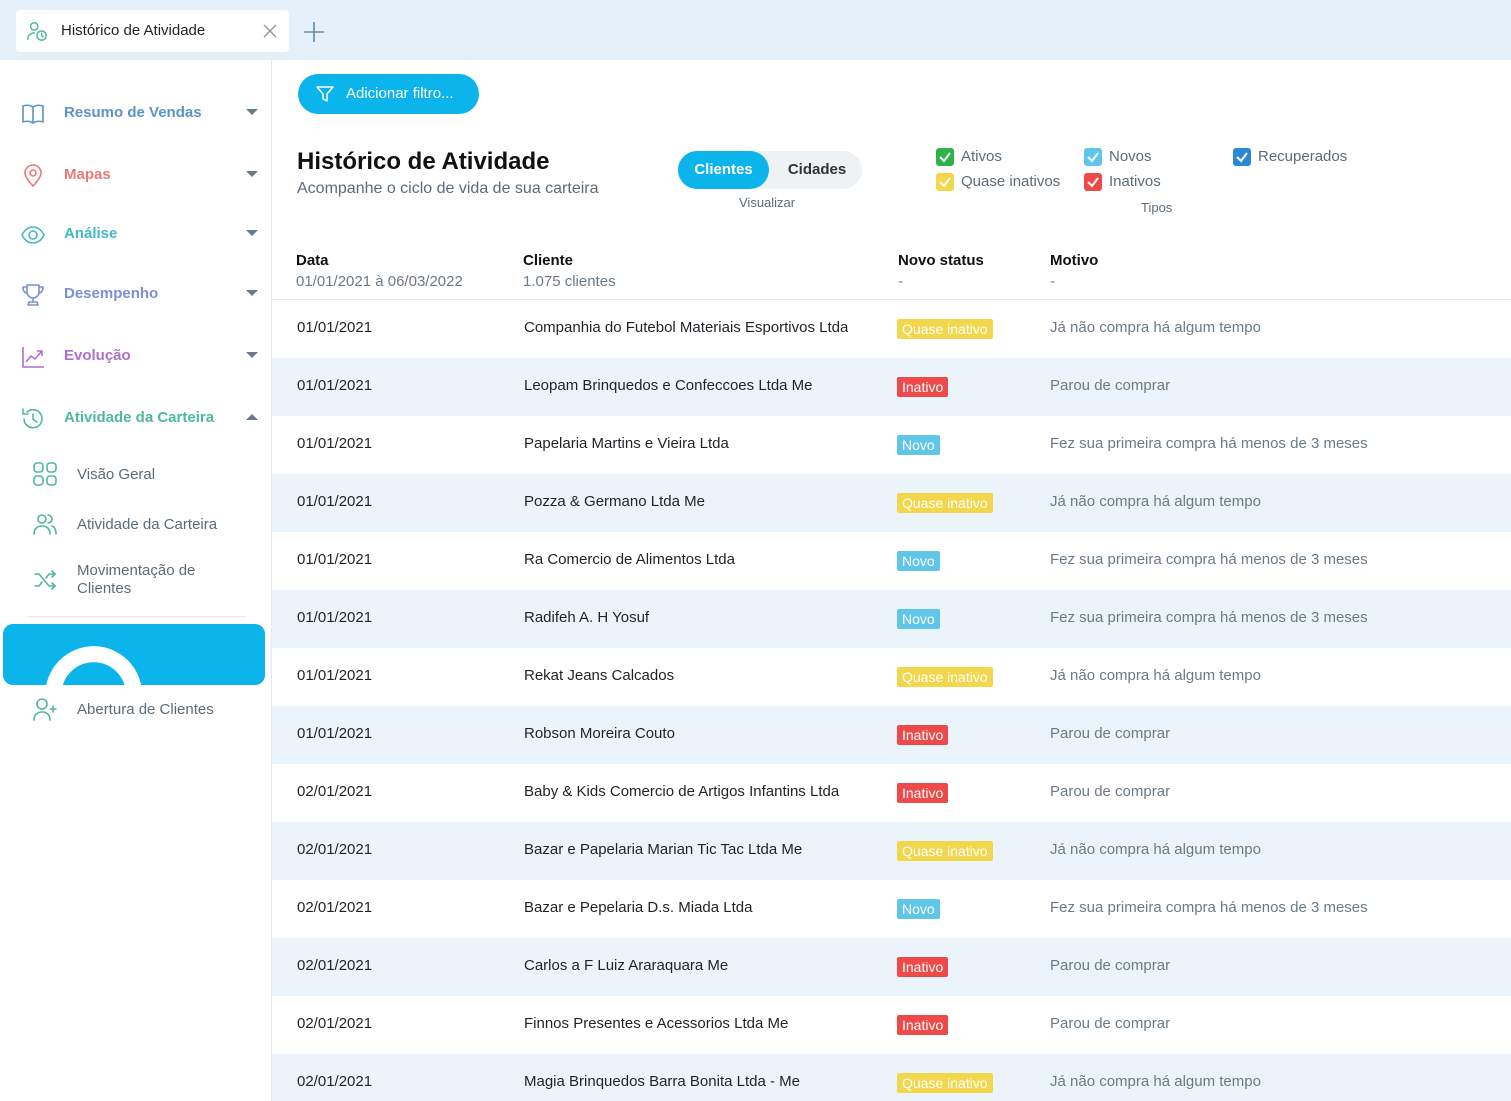  What do you see at coordinates (152, 31) in the screenshot?
I see `tab-historico: Histórico de Atividade` at bounding box center [152, 31].